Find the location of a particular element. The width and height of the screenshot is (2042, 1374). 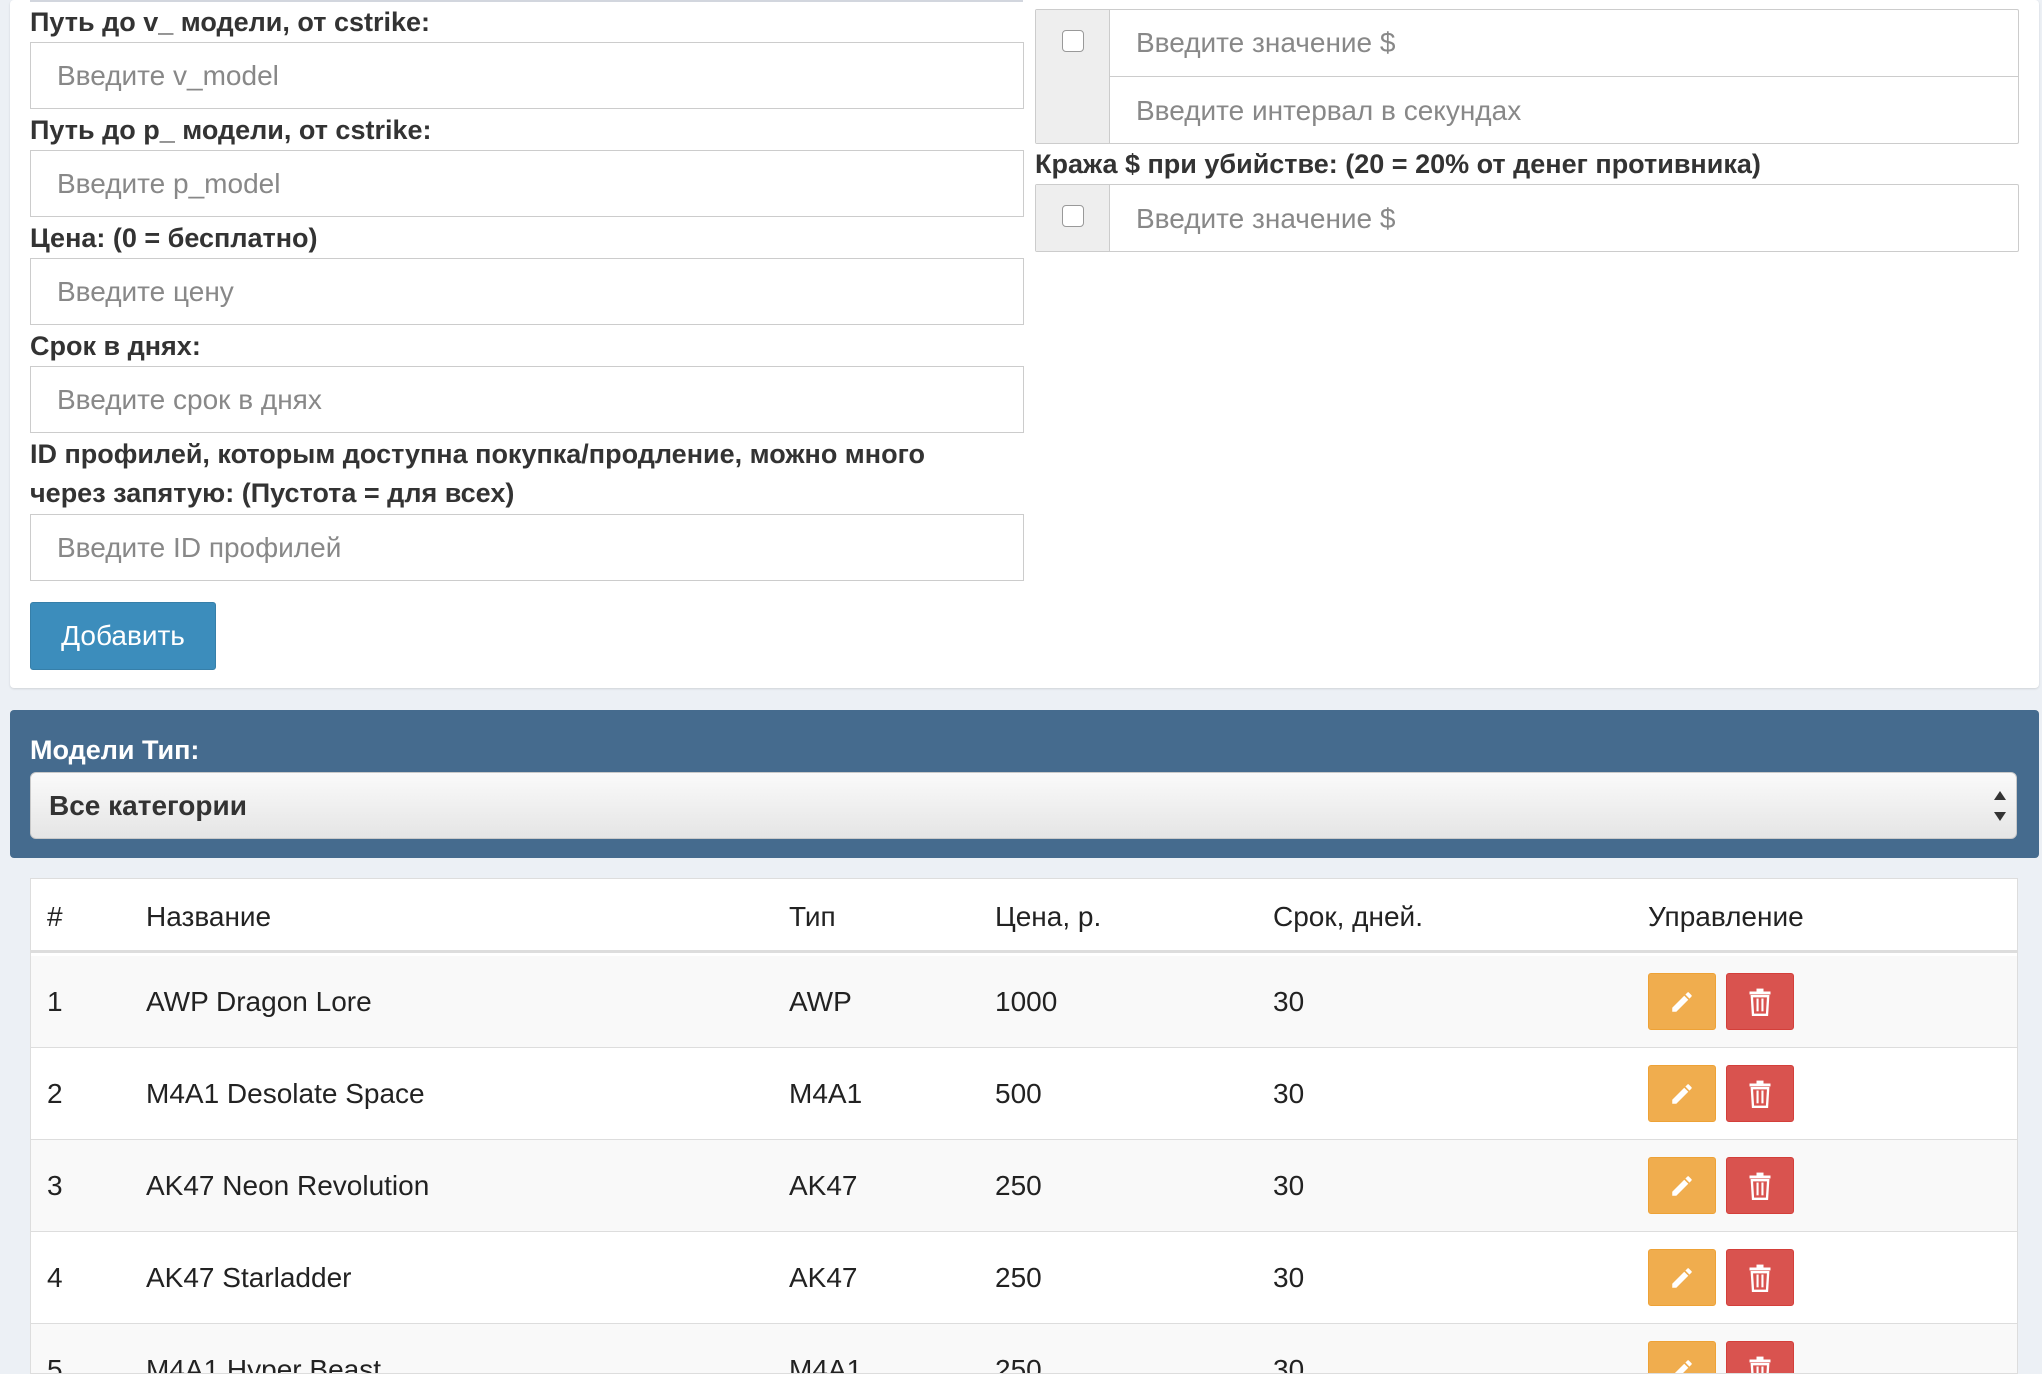

steal-checkbox is located at coordinates (1073, 216).